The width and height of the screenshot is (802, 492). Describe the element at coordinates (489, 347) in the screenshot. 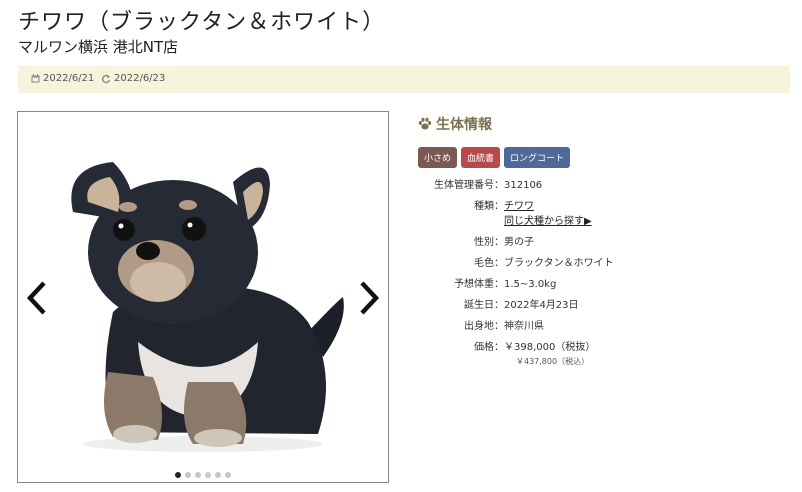

I see `spec-key: 価格：` at that location.